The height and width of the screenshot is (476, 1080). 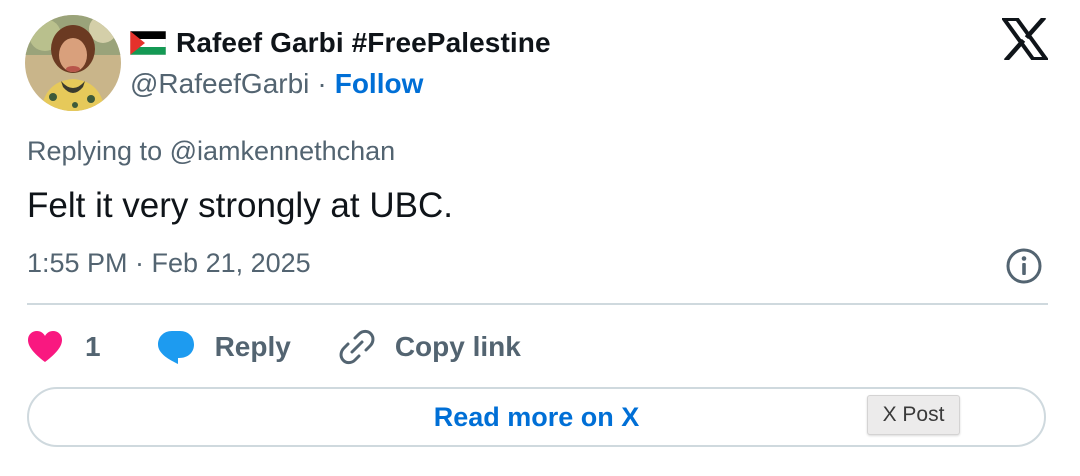 I want to click on copy-link-label: Copy link, so click(x=457, y=346).